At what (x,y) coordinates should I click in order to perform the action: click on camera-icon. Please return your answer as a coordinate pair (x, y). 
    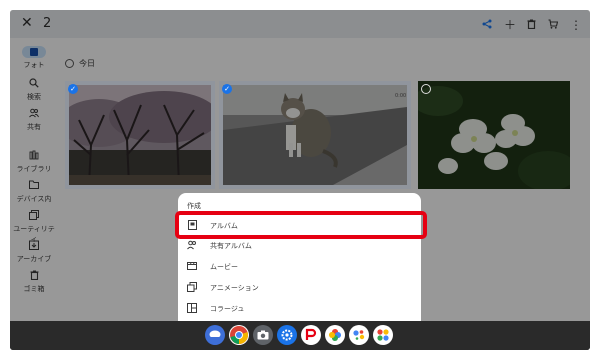
    Looking at the image, I should click on (263, 335).